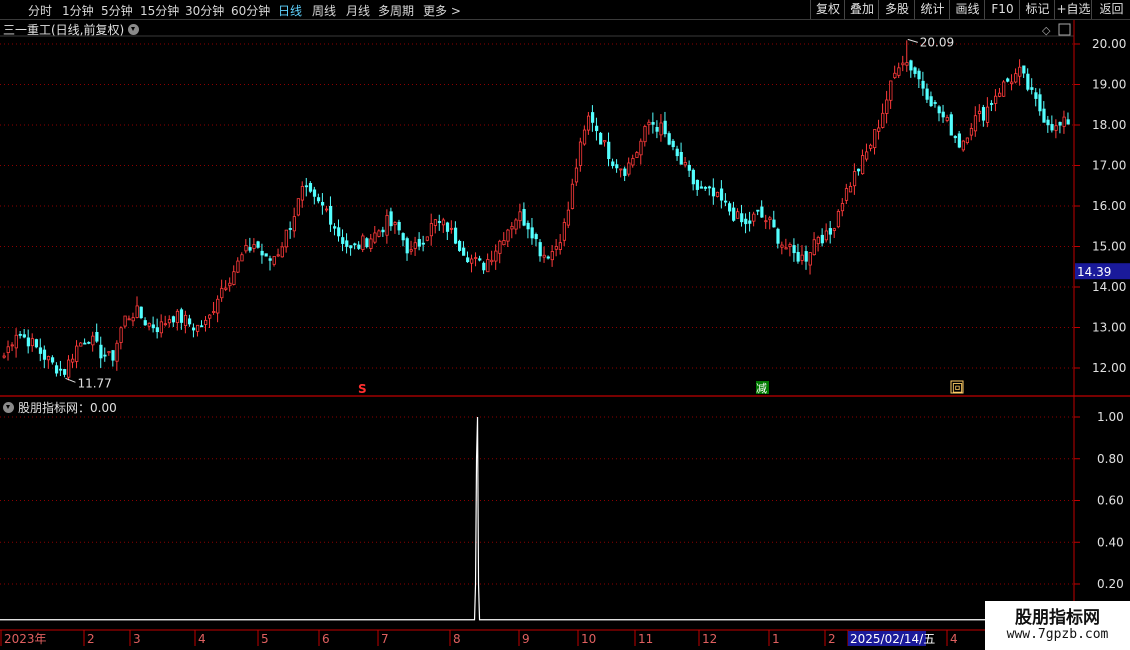 The height and width of the screenshot is (650, 1130). I want to click on marker-jian: 减, so click(761, 388).